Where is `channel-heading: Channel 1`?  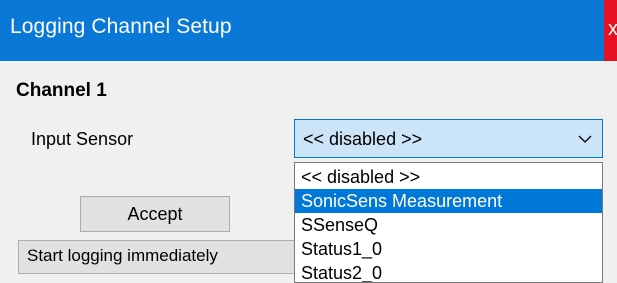
channel-heading: Channel 1 is located at coordinates (61, 90).